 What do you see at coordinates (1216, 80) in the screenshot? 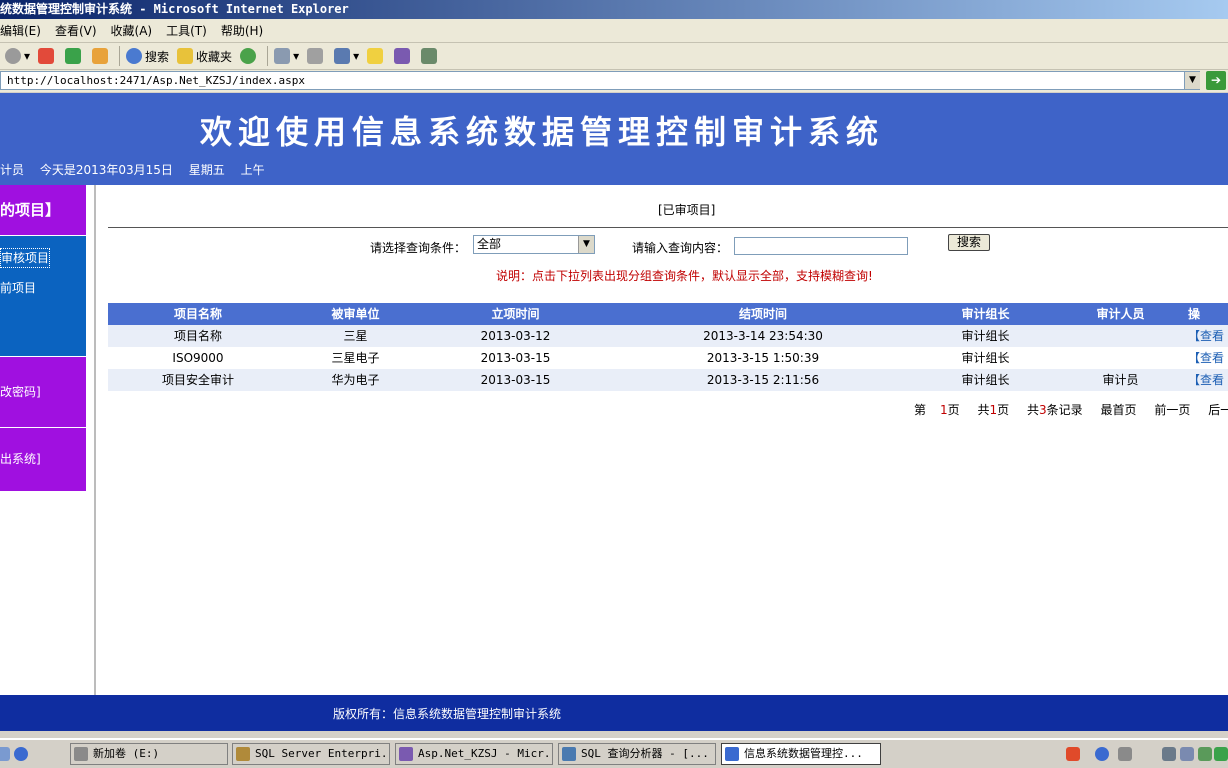
I see `go-arrow-icon: ➔` at bounding box center [1216, 80].